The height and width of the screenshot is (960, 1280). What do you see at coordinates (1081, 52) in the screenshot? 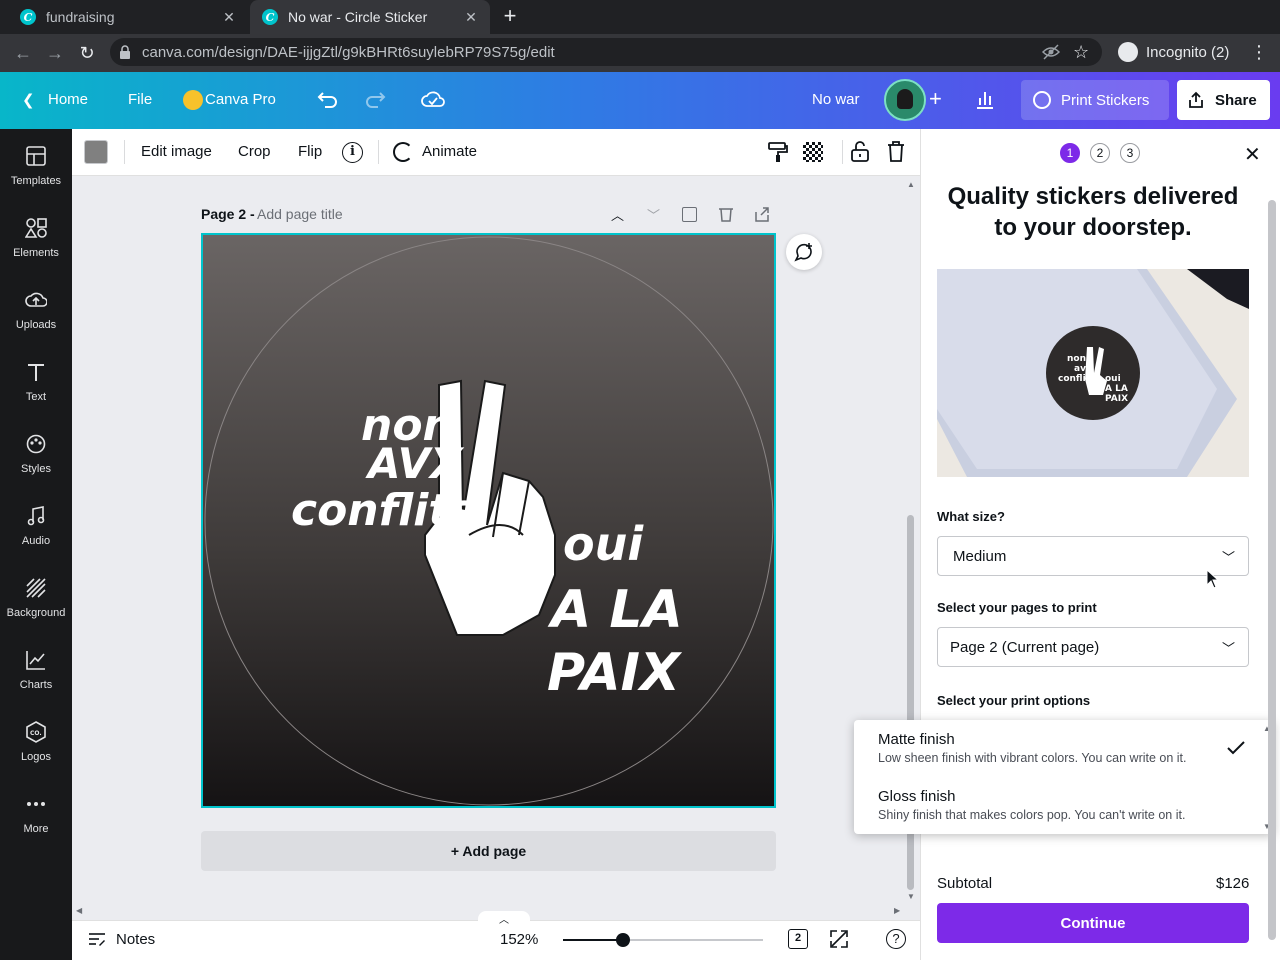
I see `bookmark-star-icon: ☆` at bounding box center [1081, 52].